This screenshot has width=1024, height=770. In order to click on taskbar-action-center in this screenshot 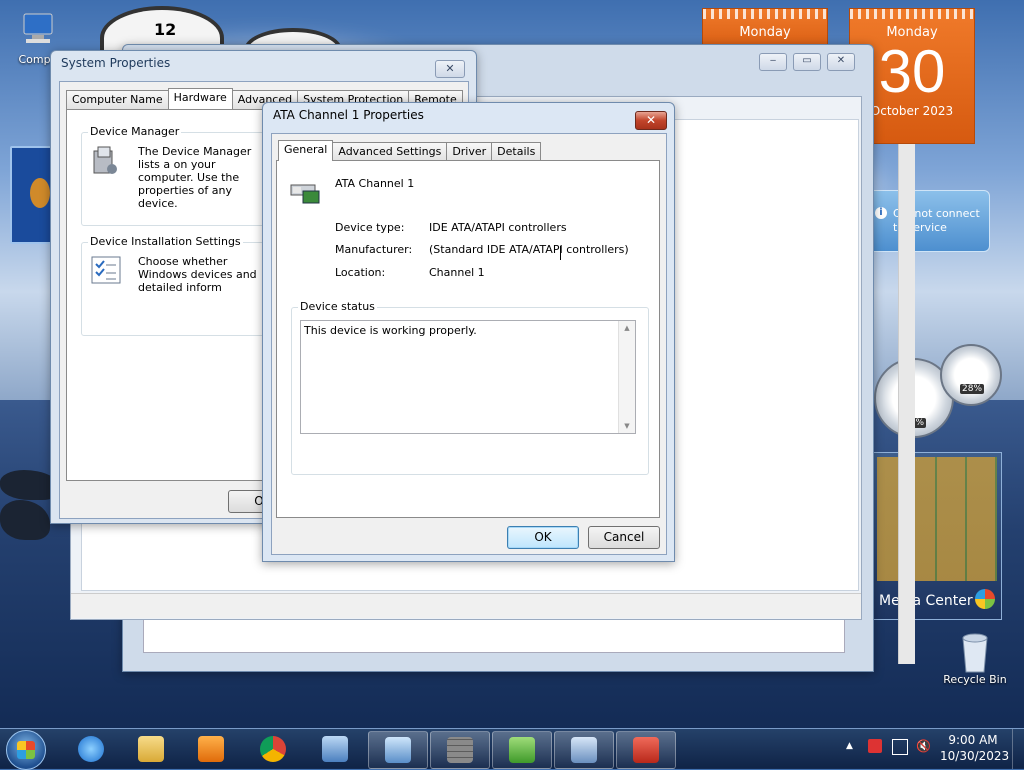, I will do `click(522, 750)`.